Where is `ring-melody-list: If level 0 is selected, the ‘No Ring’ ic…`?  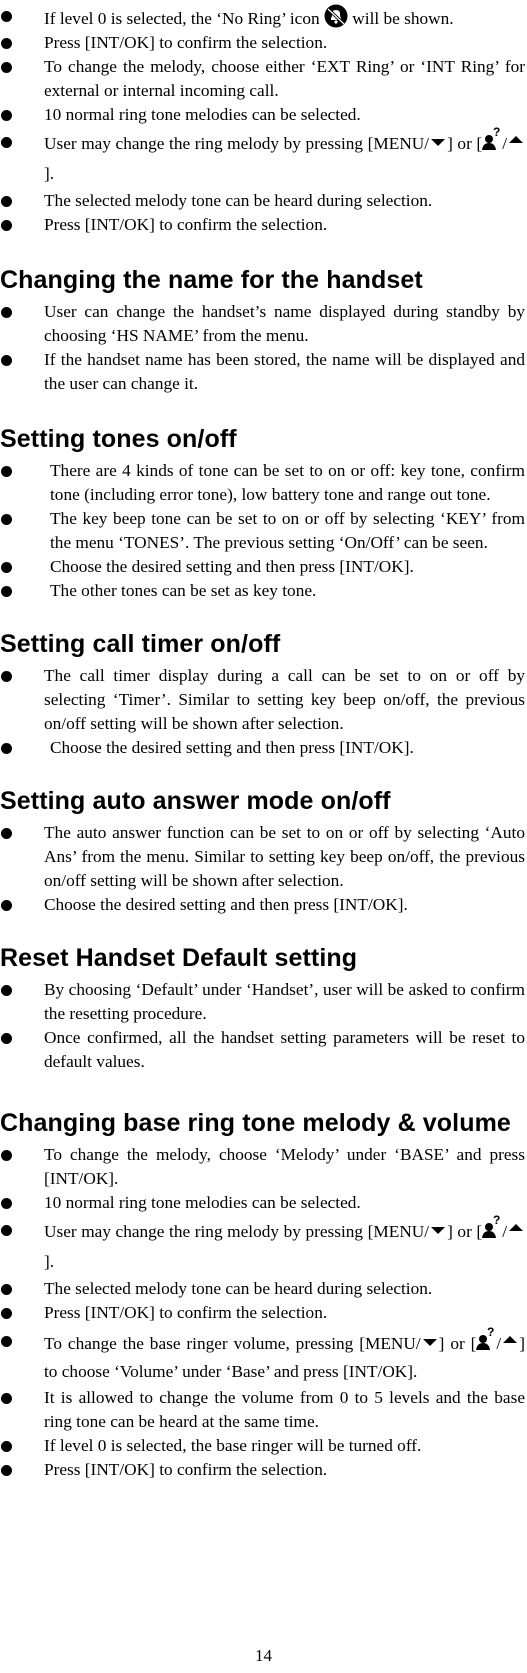
ring-melody-list: If level 0 is selected, the ‘No Ring’ ic… is located at coordinates (263, 120).